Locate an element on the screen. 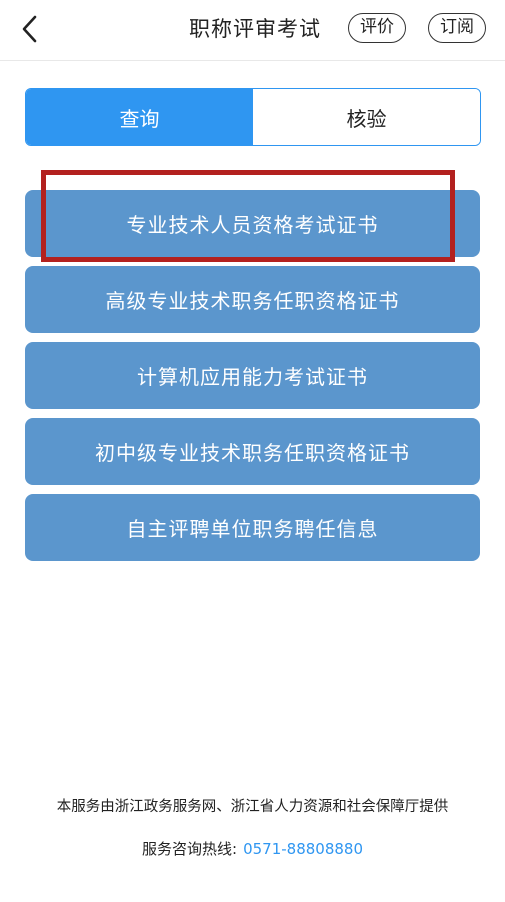 This screenshot has height=902, width=505. header-divider is located at coordinates (252, 60).